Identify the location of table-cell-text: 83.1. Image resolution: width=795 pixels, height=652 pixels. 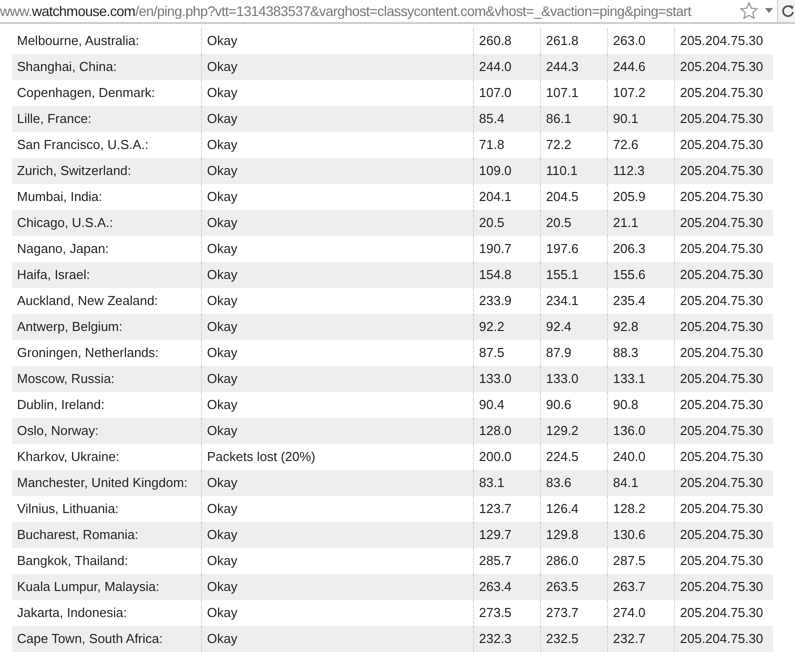
(491, 483).